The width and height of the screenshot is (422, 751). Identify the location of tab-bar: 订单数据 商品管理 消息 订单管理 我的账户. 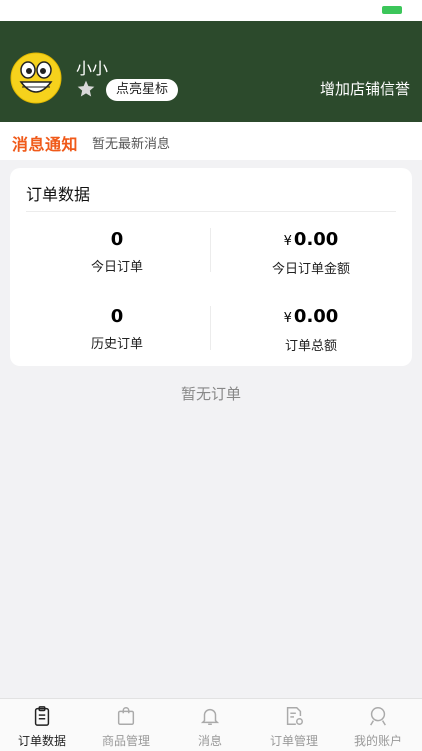
(211, 724).